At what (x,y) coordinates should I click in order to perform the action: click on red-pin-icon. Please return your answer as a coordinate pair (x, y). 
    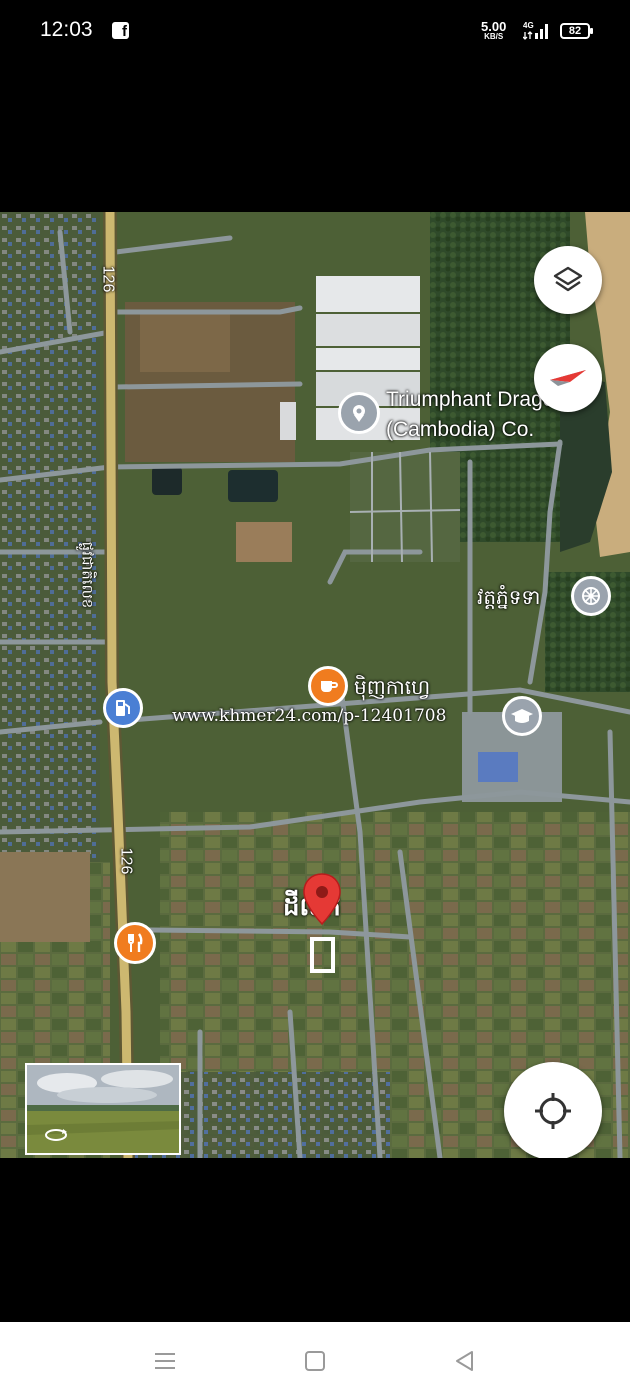
    Looking at the image, I should click on (322, 900).